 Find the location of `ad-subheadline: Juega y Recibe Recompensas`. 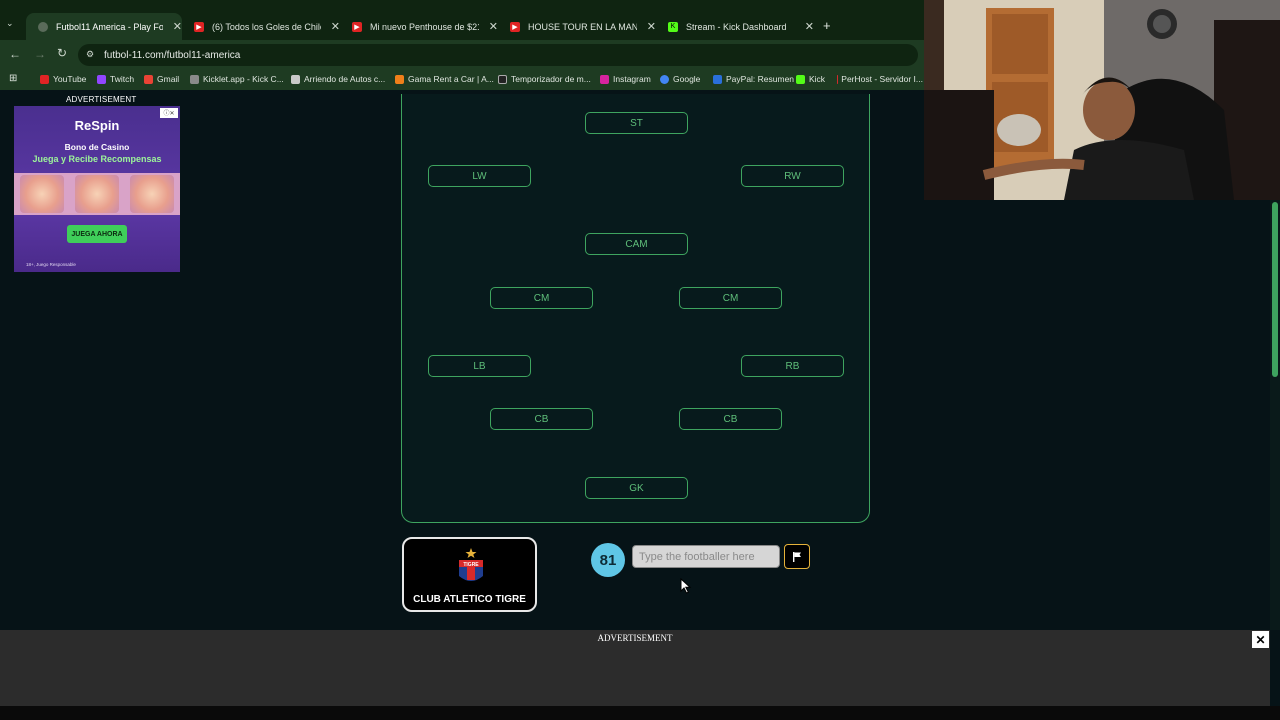

ad-subheadline: Juega y Recibe Recompensas is located at coordinates (97, 159).